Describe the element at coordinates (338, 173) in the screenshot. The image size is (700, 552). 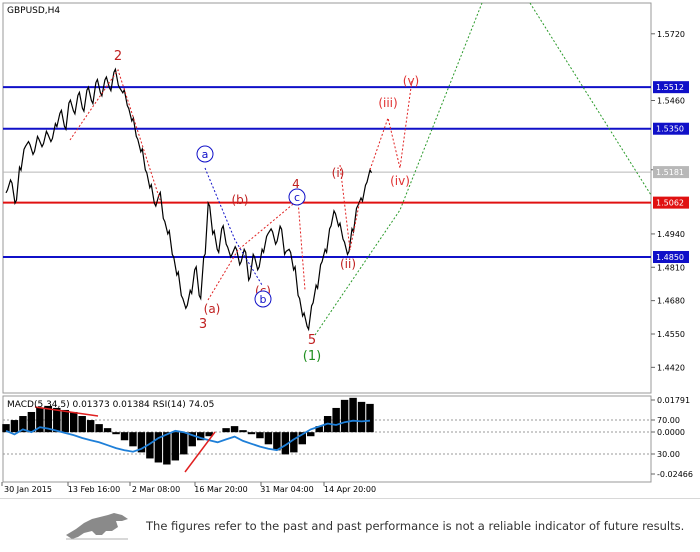
I see `wave-label: (i)` at that location.